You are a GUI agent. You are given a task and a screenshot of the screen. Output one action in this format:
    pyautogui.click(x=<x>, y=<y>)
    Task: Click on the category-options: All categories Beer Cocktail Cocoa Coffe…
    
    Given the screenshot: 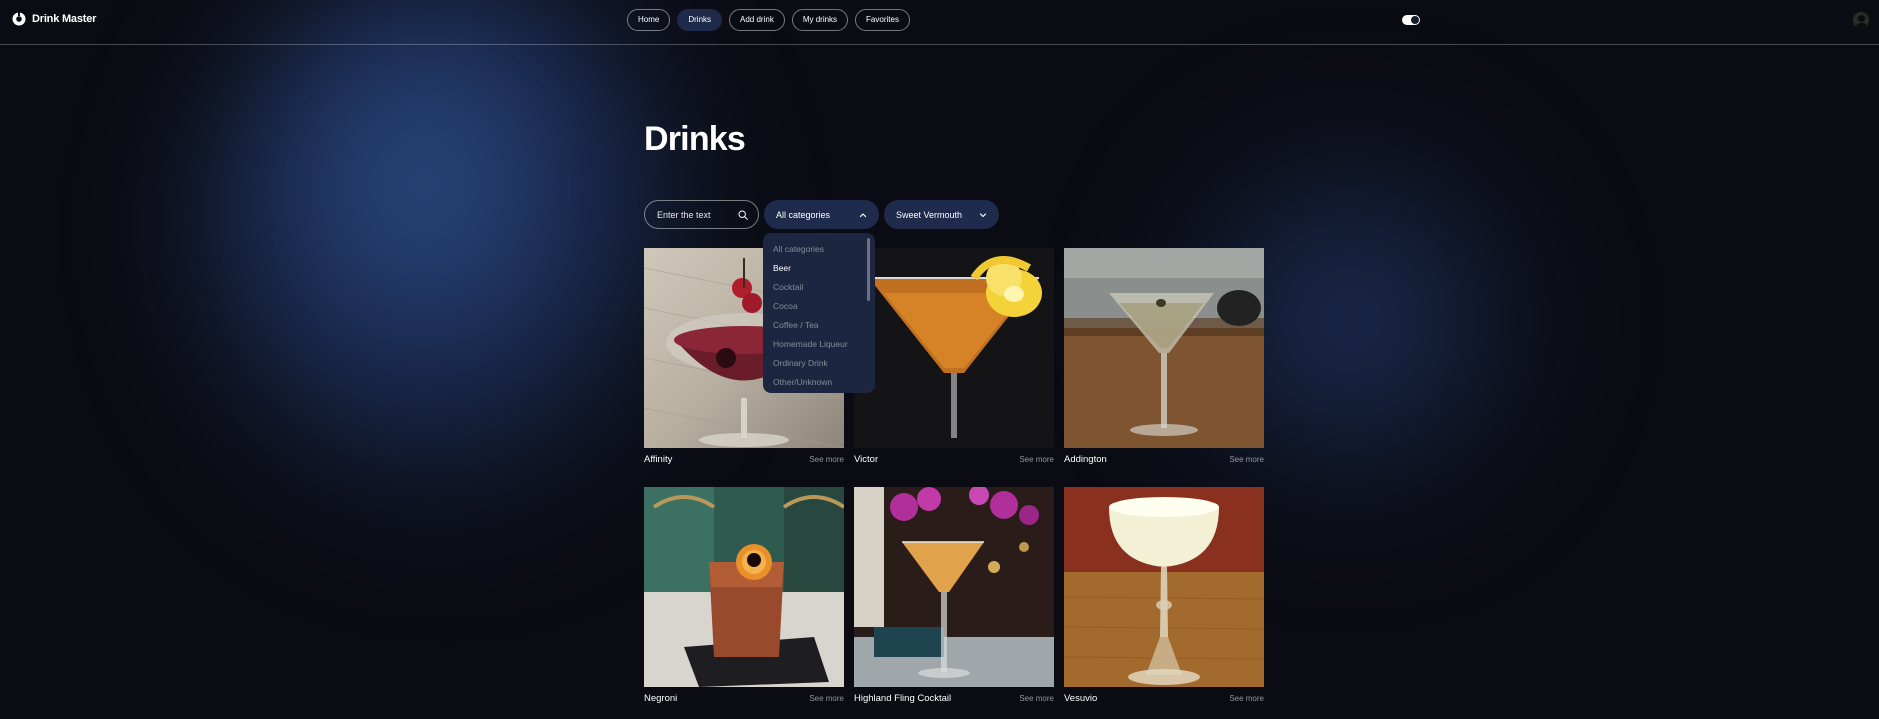 What is the action you would take?
    pyautogui.click(x=810, y=317)
    